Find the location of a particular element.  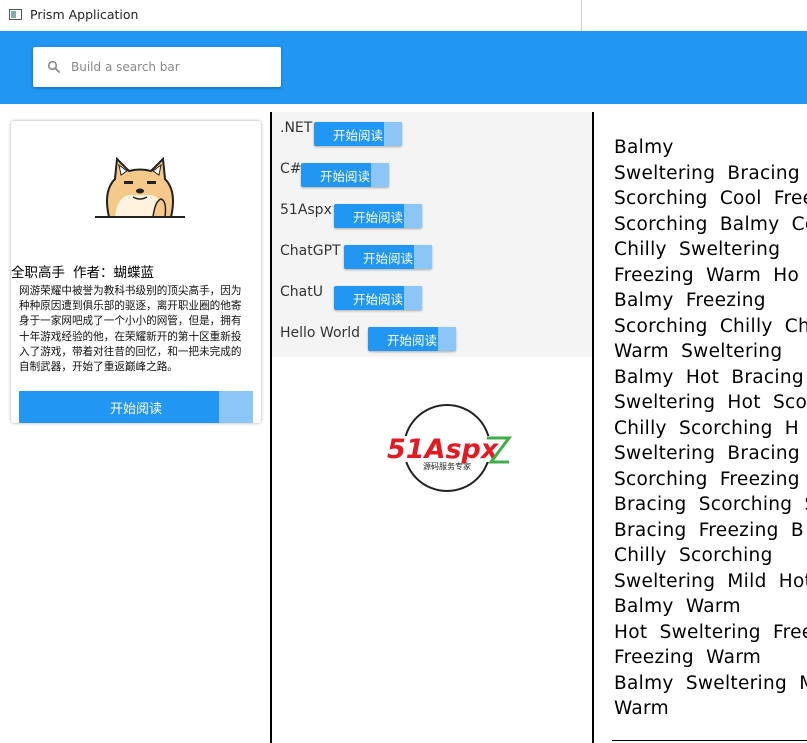

list-item-name: Hello World is located at coordinates (320, 333).